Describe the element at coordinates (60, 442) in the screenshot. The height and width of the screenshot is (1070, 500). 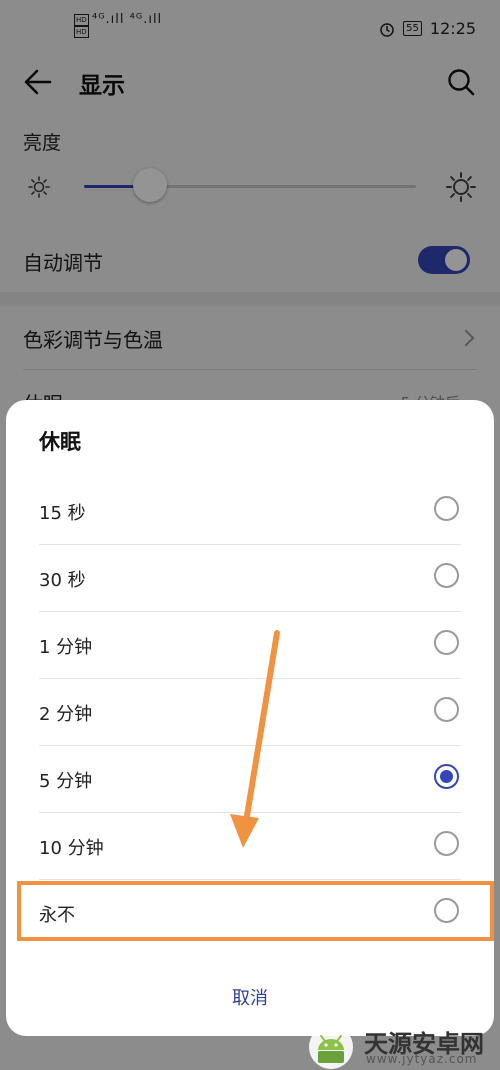
I see `dialog-title: 休眠` at that location.